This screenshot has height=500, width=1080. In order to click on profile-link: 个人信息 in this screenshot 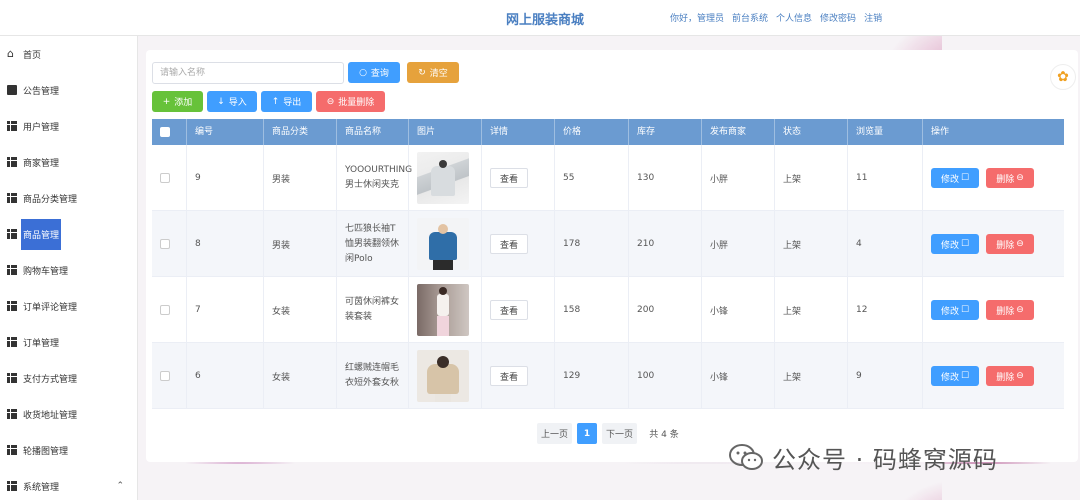, I will do `click(794, 17)`.